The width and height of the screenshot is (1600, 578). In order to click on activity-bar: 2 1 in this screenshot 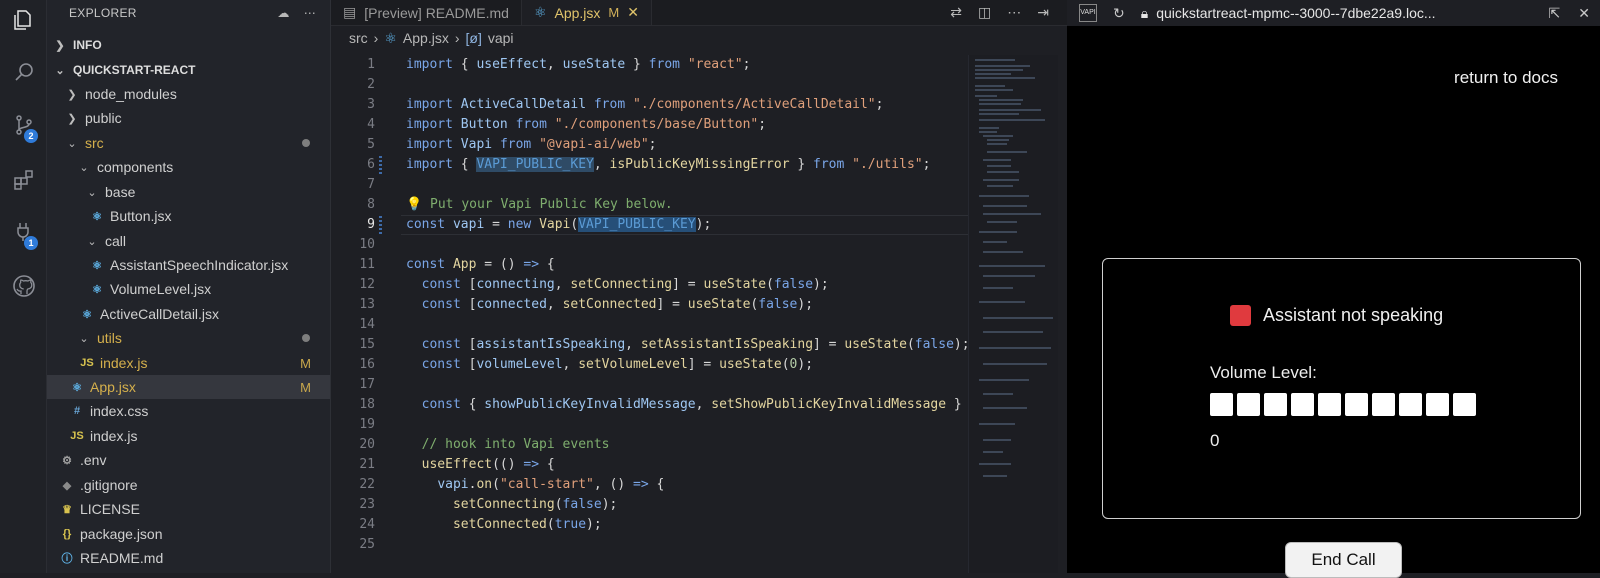, I will do `click(23, 286)`.